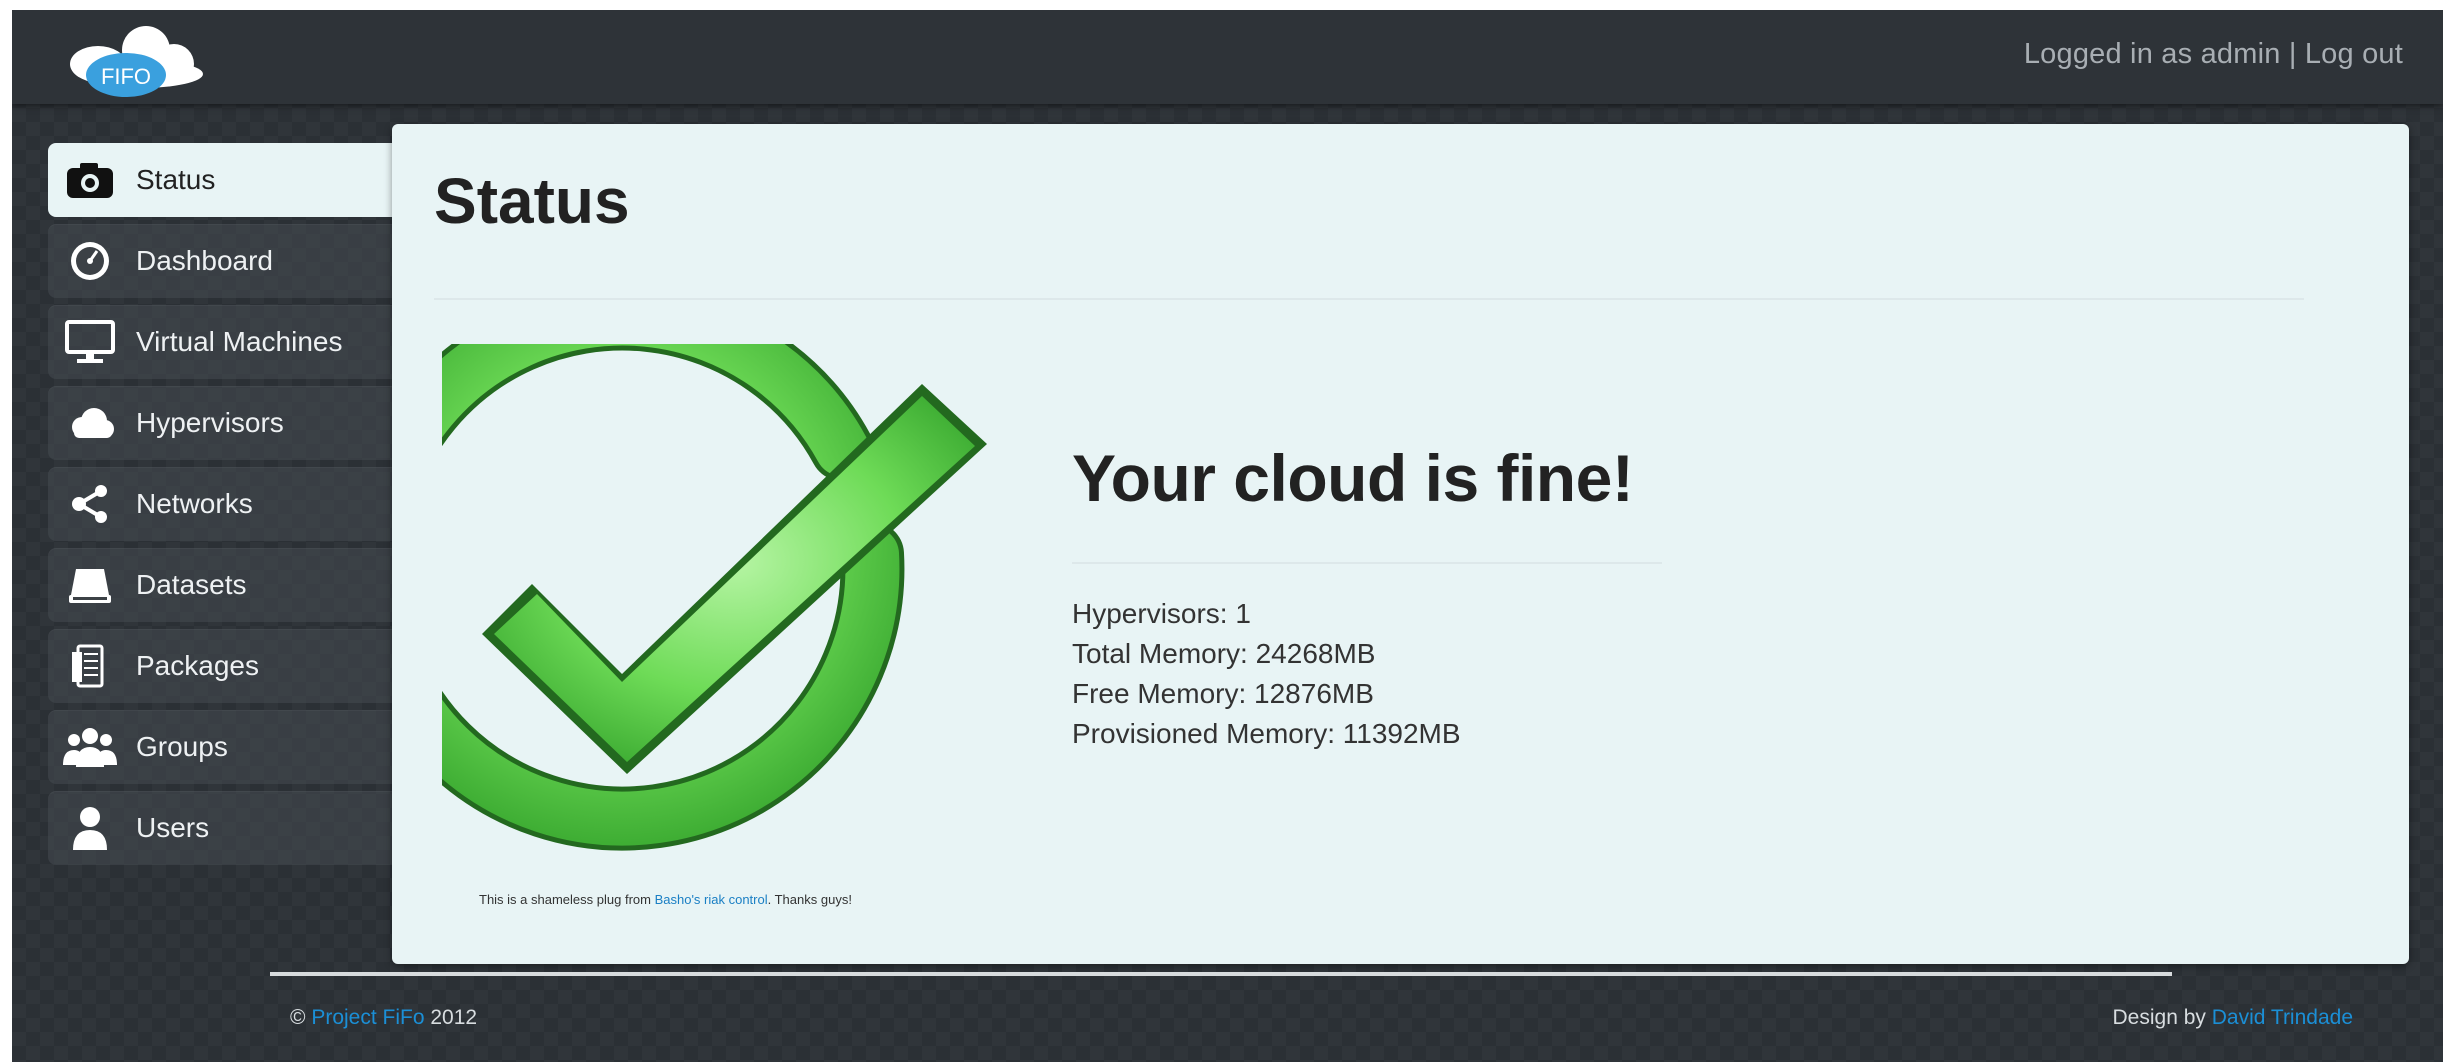 The image size is (2443, 1062). I want to click on logged-in-text: Logged in as admin, so click(2152, 54).